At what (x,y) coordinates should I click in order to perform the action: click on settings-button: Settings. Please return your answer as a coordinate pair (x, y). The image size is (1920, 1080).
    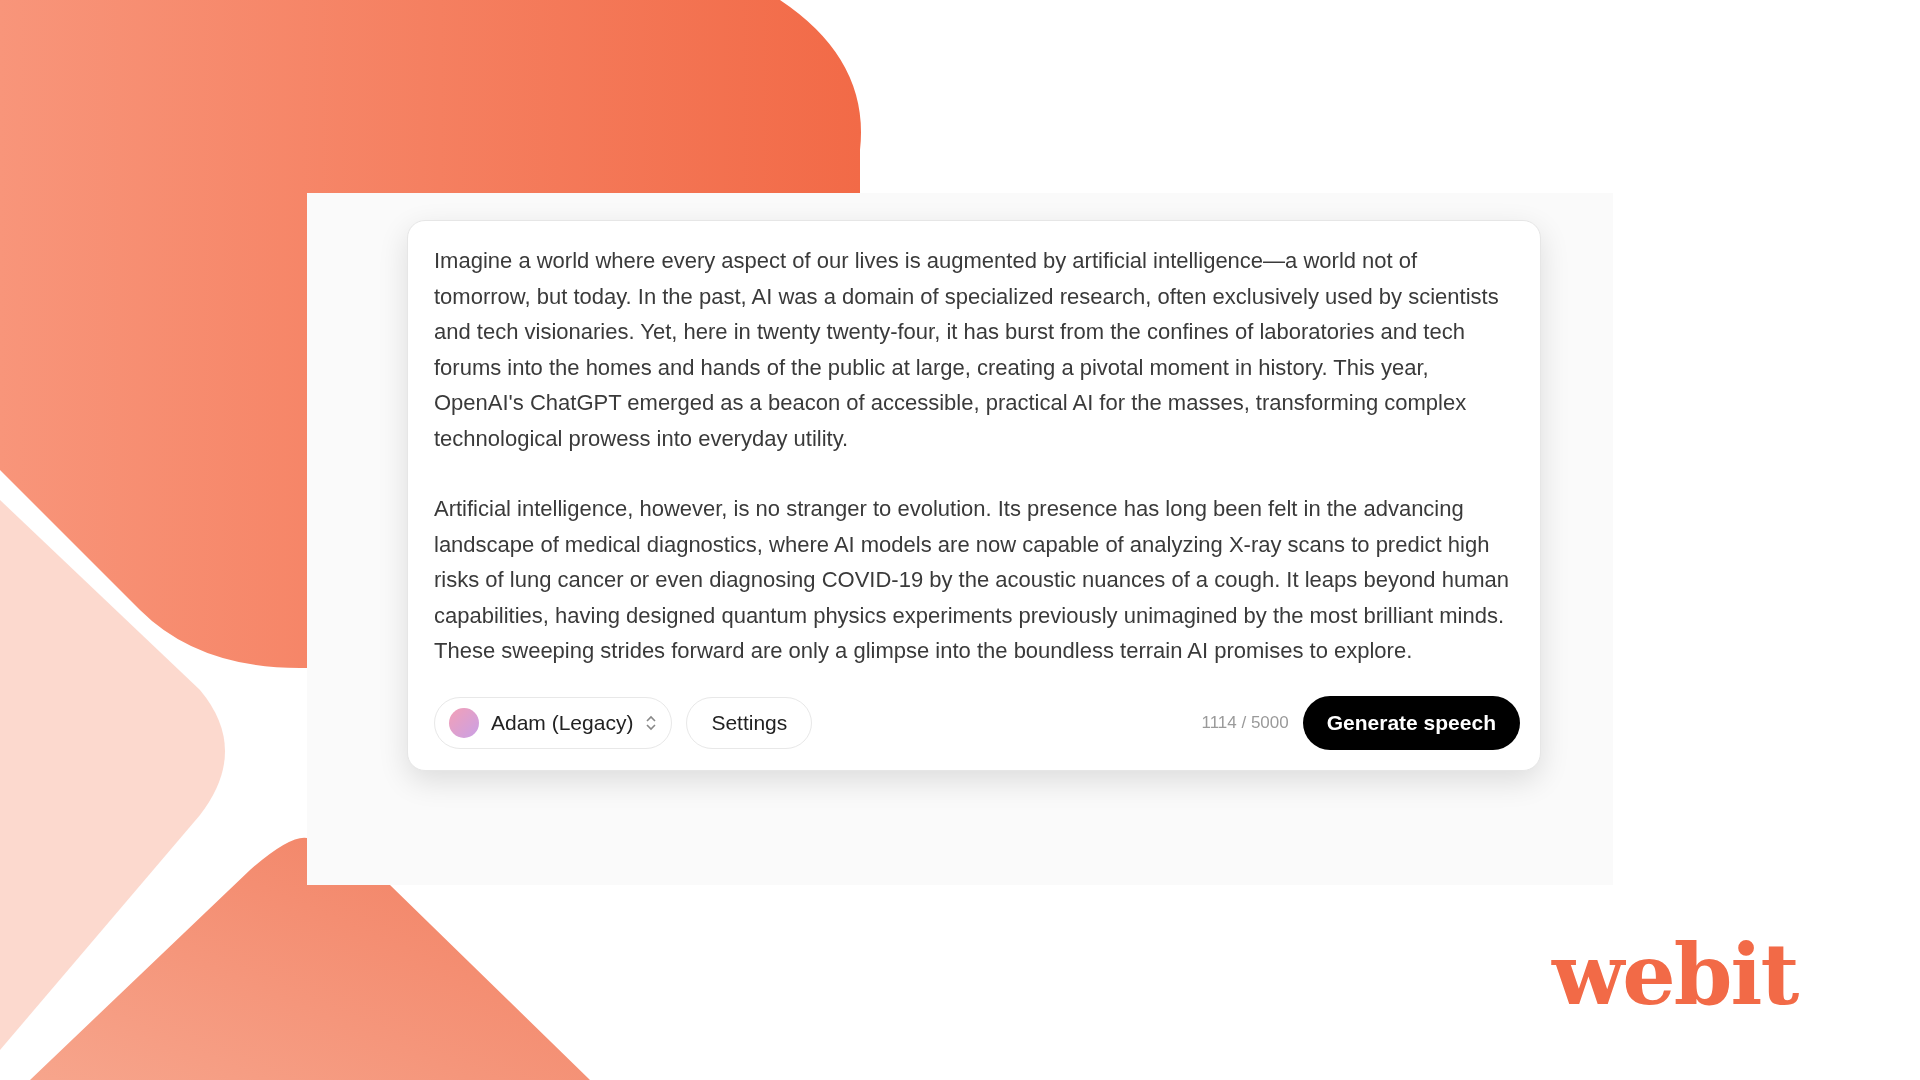
    Looking at the image, I should click on (749, 722).